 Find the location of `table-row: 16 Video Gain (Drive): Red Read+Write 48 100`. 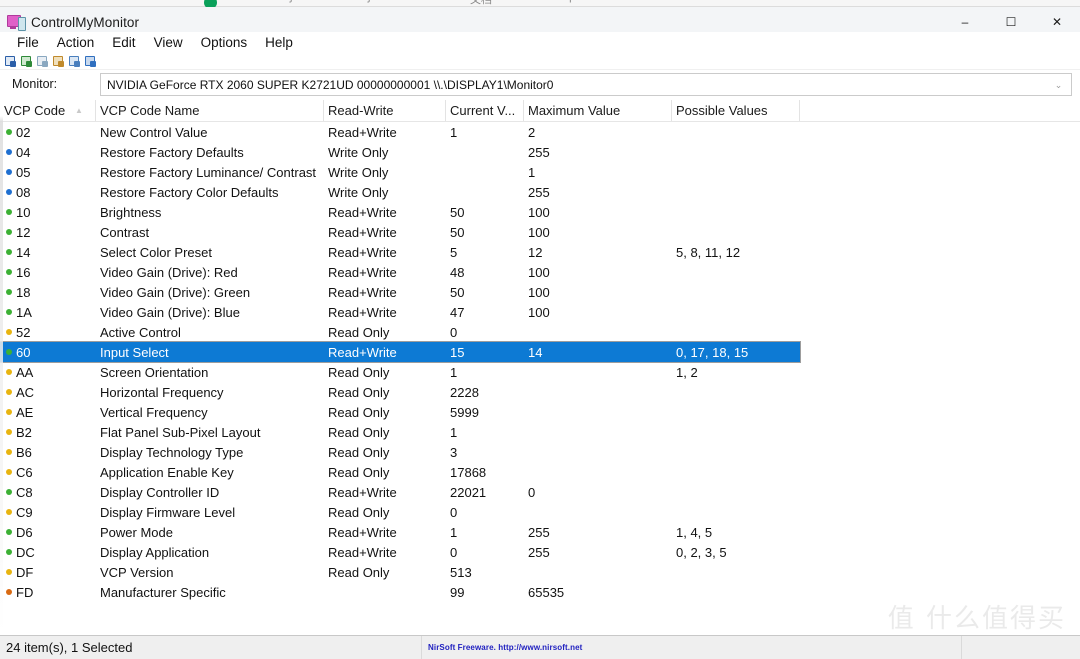

table-row: 16 Video Gain (Drive): Red Read+Write 48 100 is located at coordinates (540, 272).